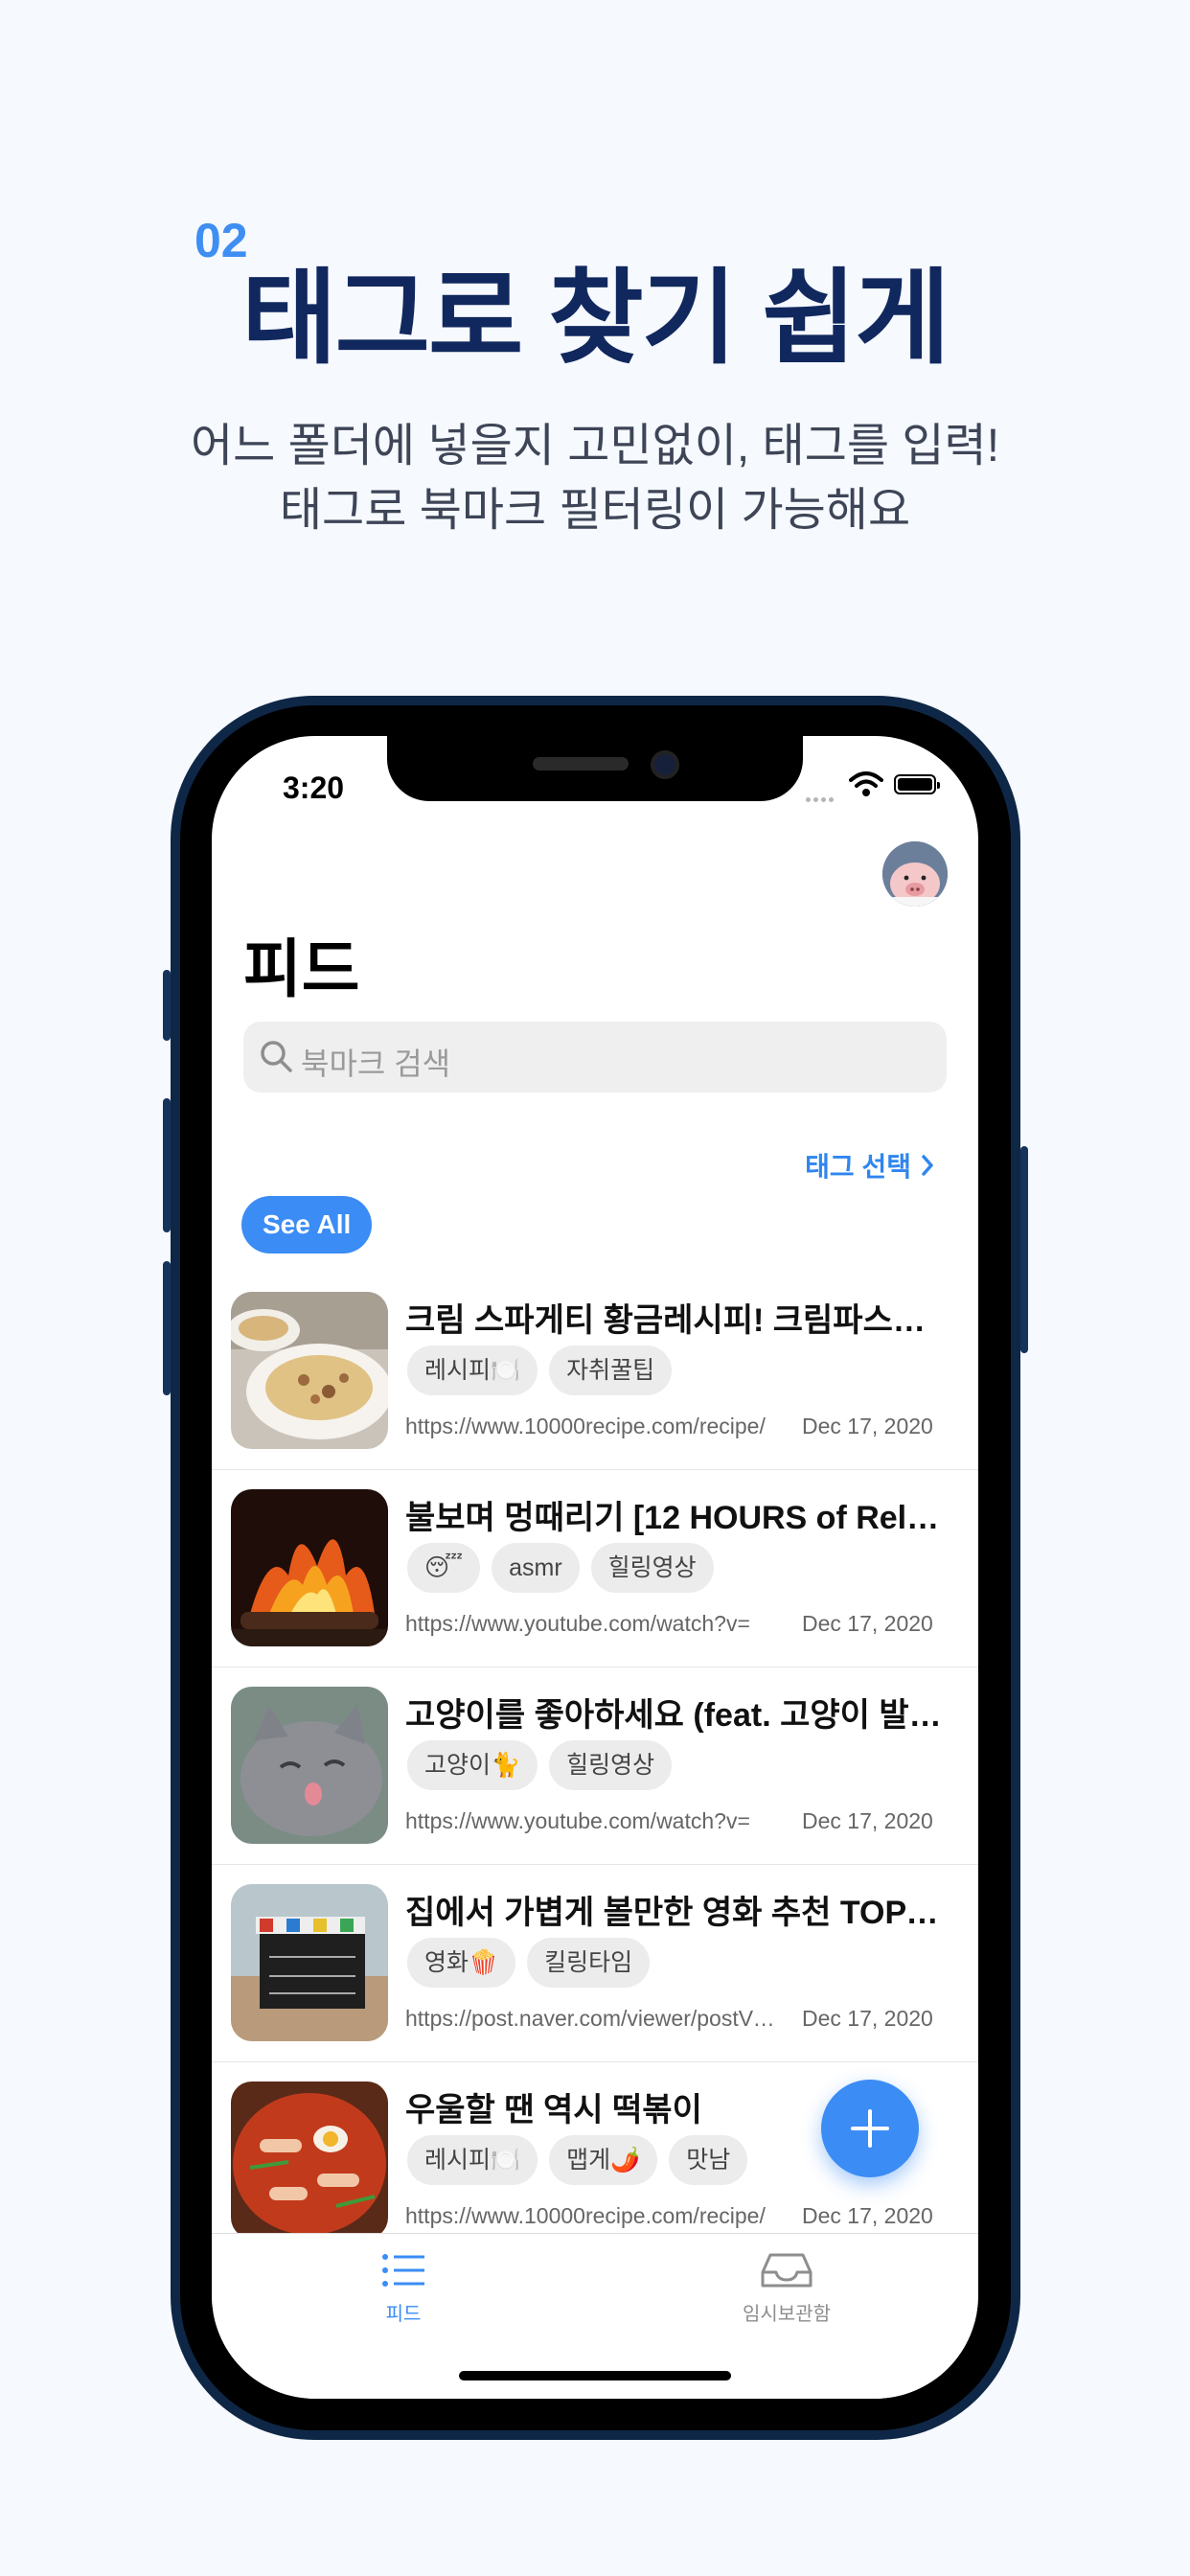 The height and width of the screenshot is (2576, 1190). Describe the element at coordinates (404, 2288) in the screenshot. I see `tab-feed: 피드` at that location.